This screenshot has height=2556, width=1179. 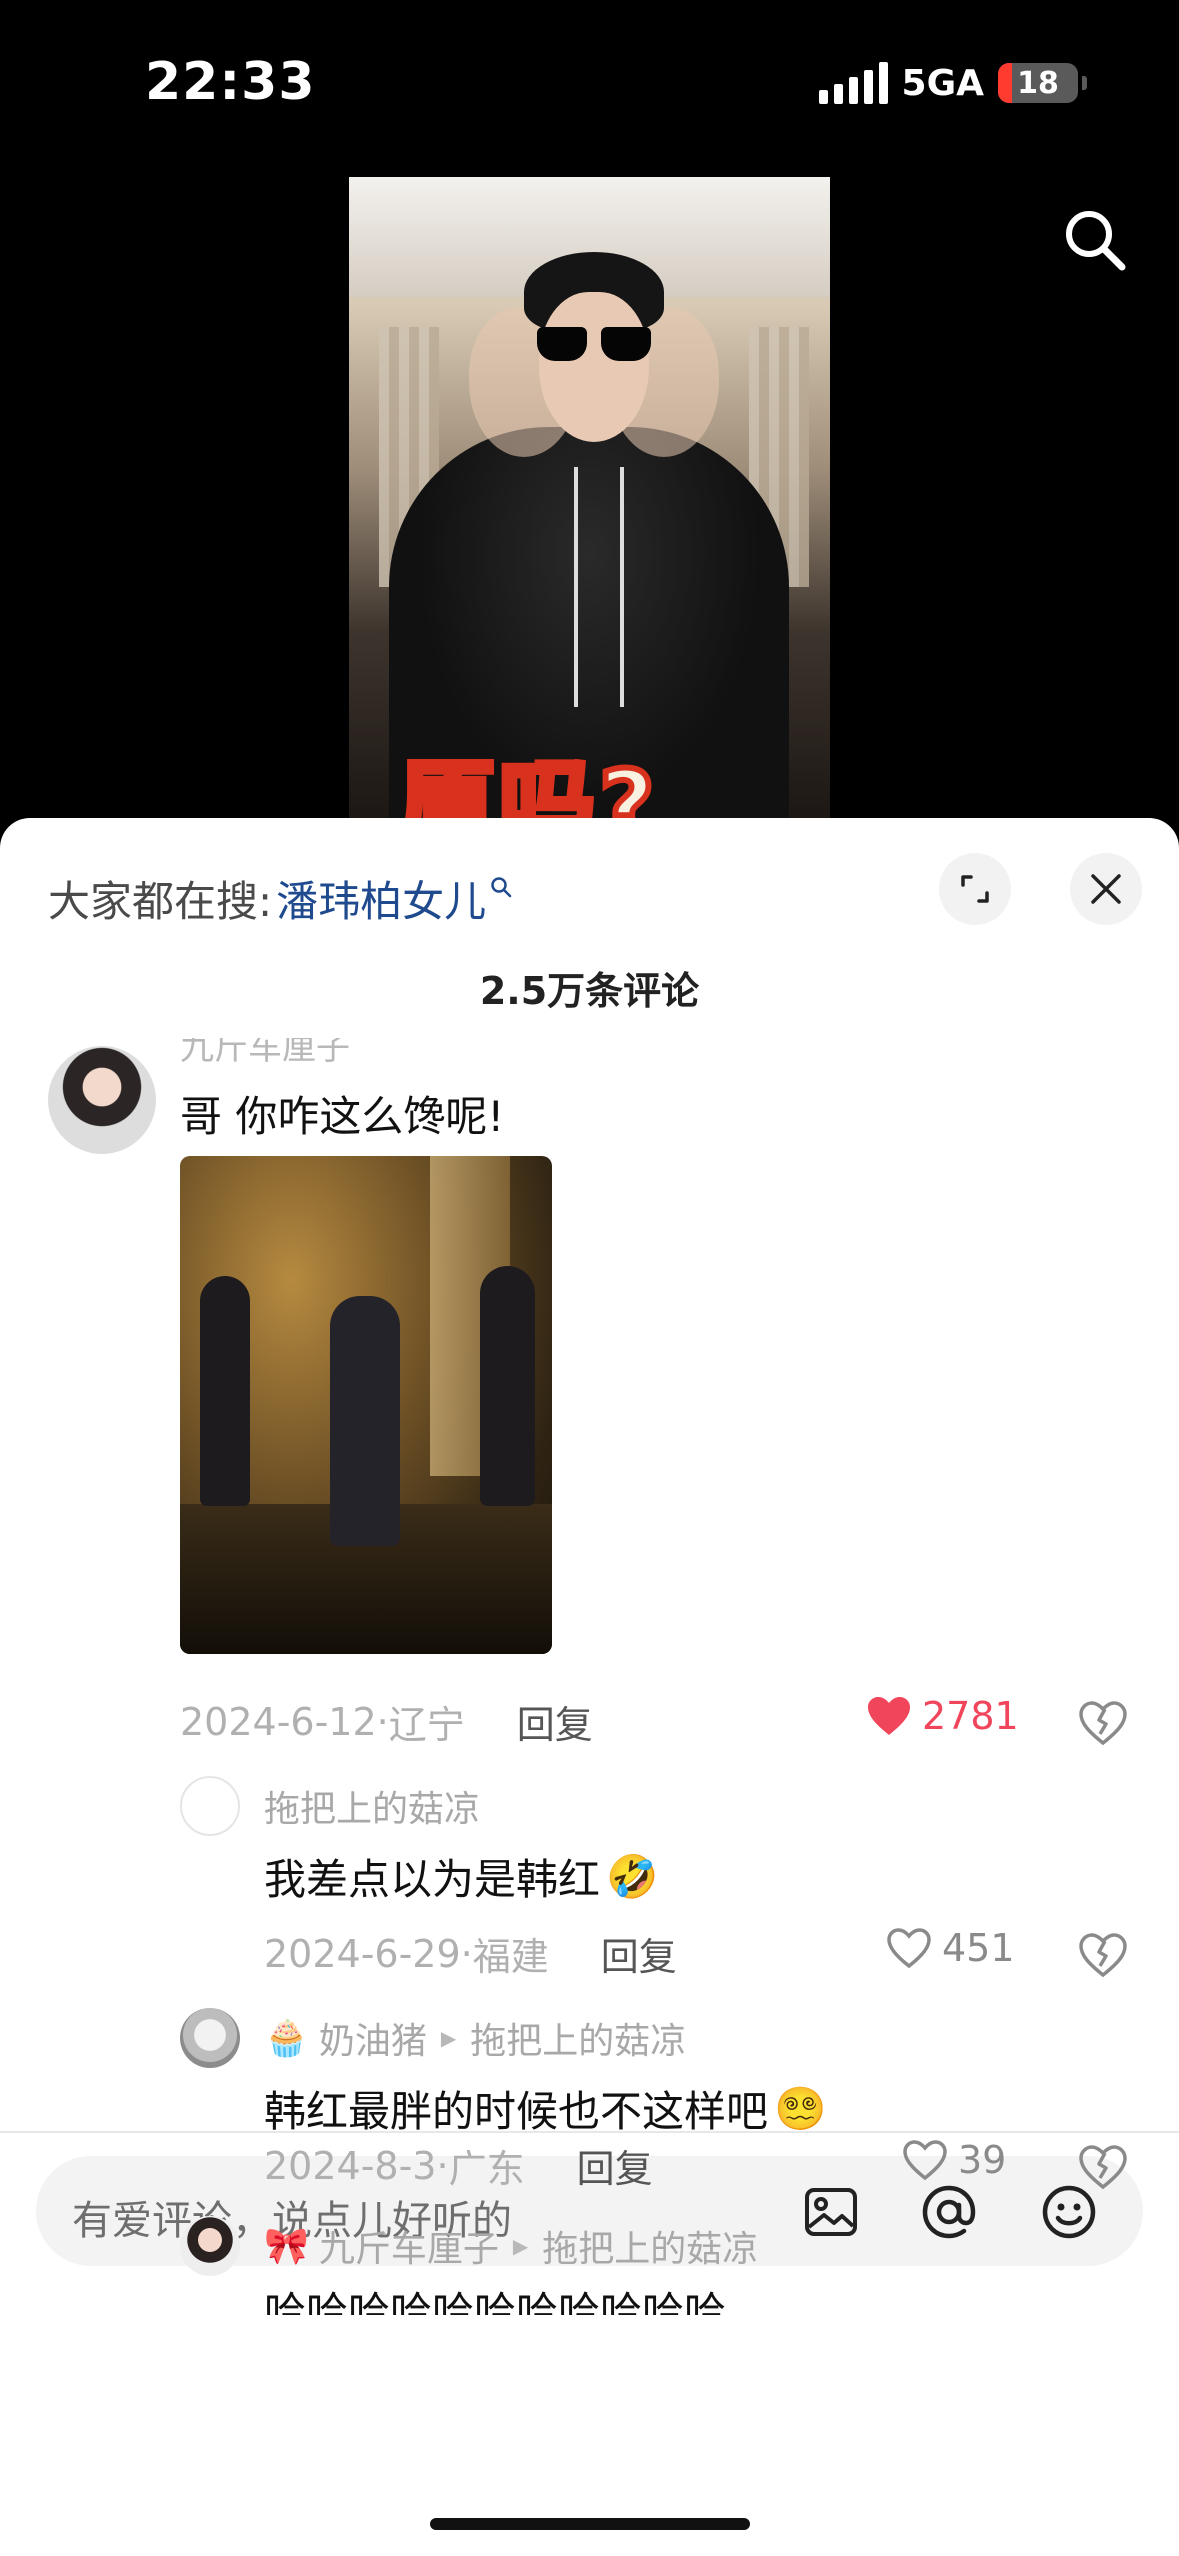 What do you see at coordinates (853, 83) in the screenshot?
I see `signal-icon` at bounding box center [853, 83].